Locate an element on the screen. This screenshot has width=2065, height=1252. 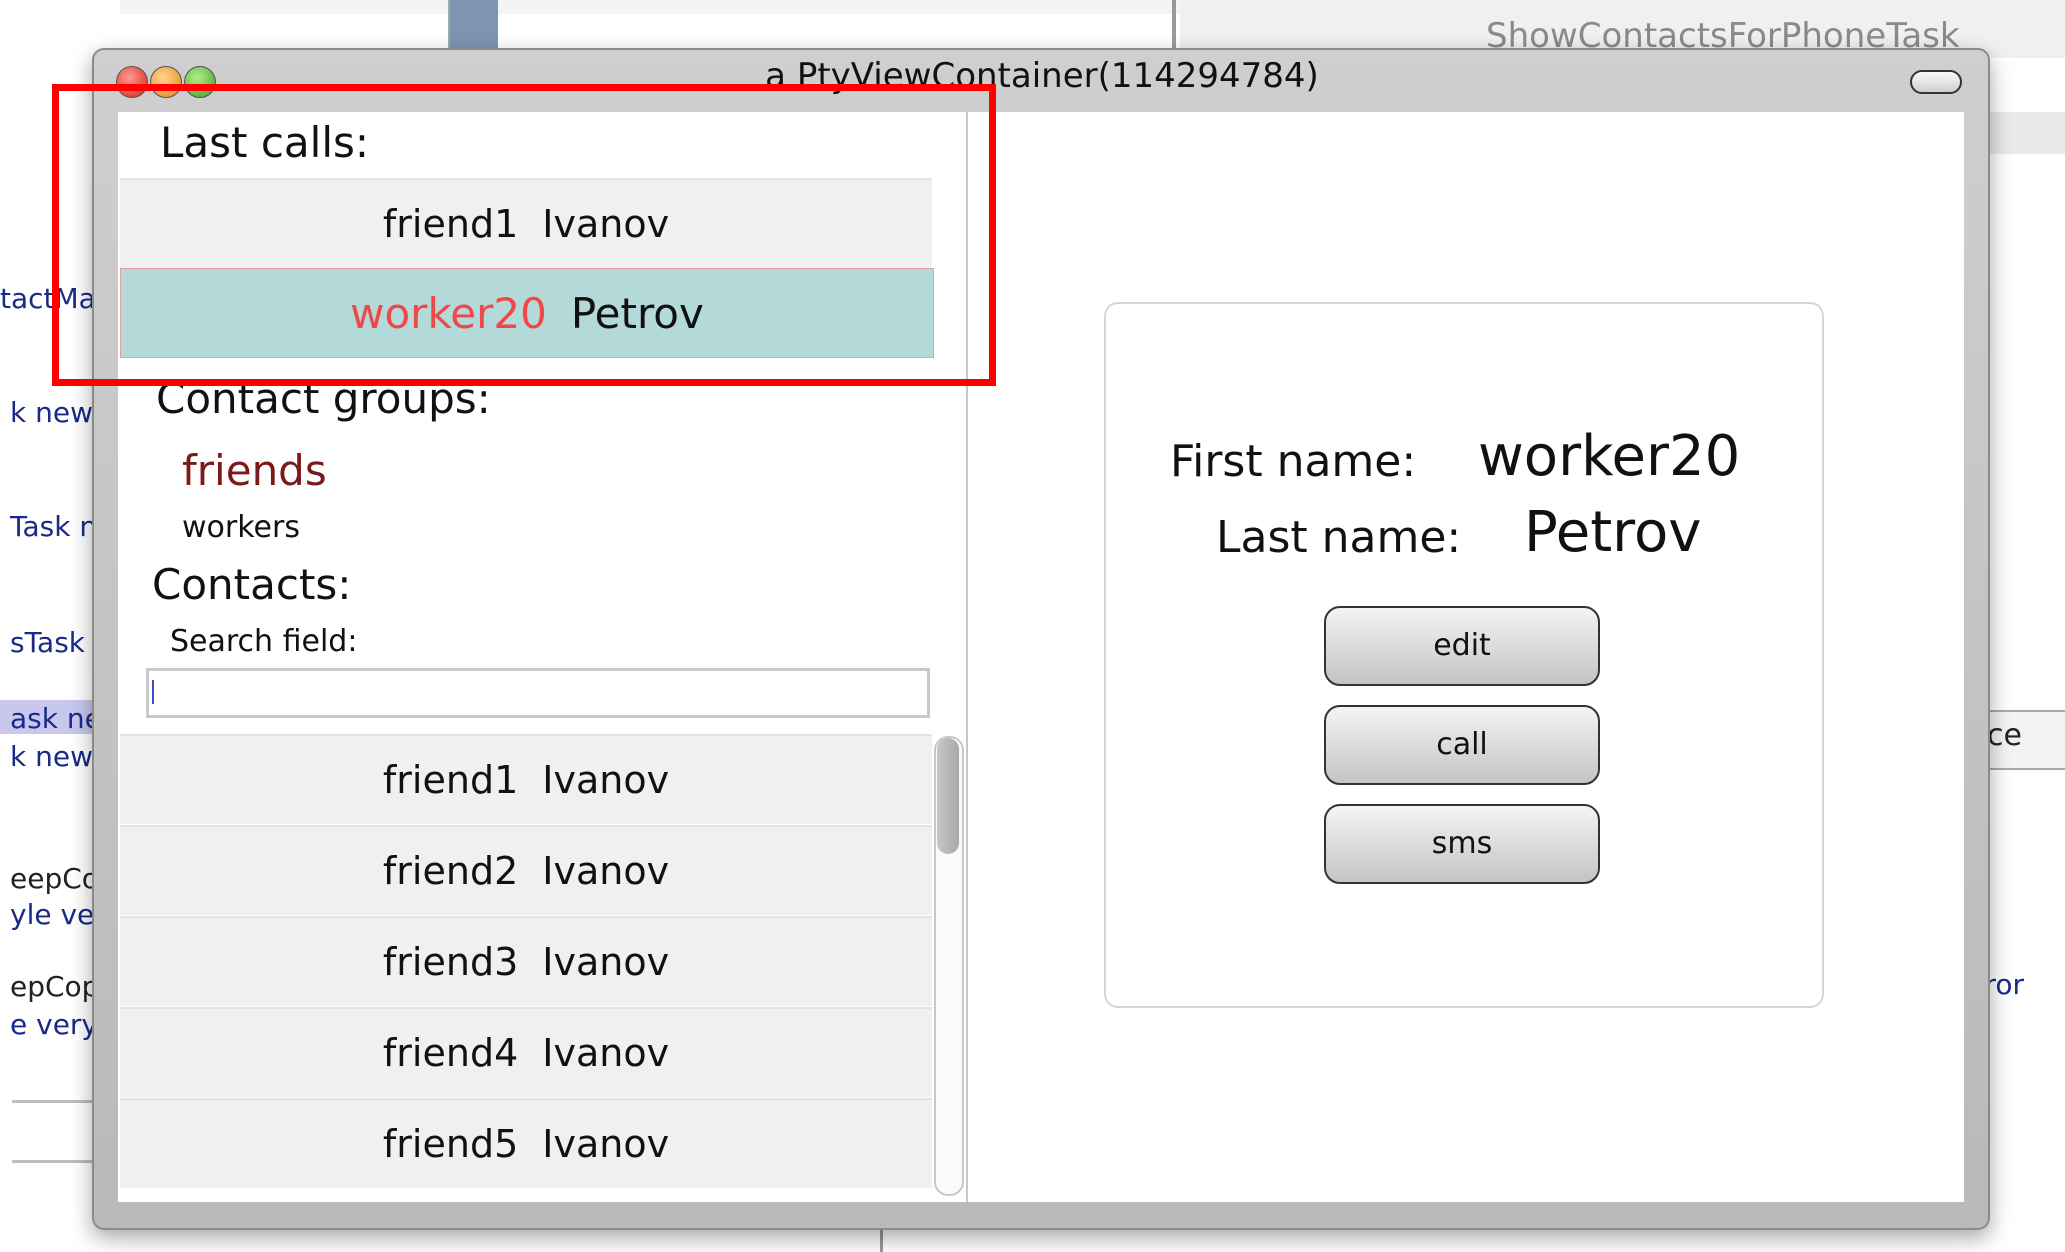
contacts-heading: Contacts: is located at coordinates (252, 584).